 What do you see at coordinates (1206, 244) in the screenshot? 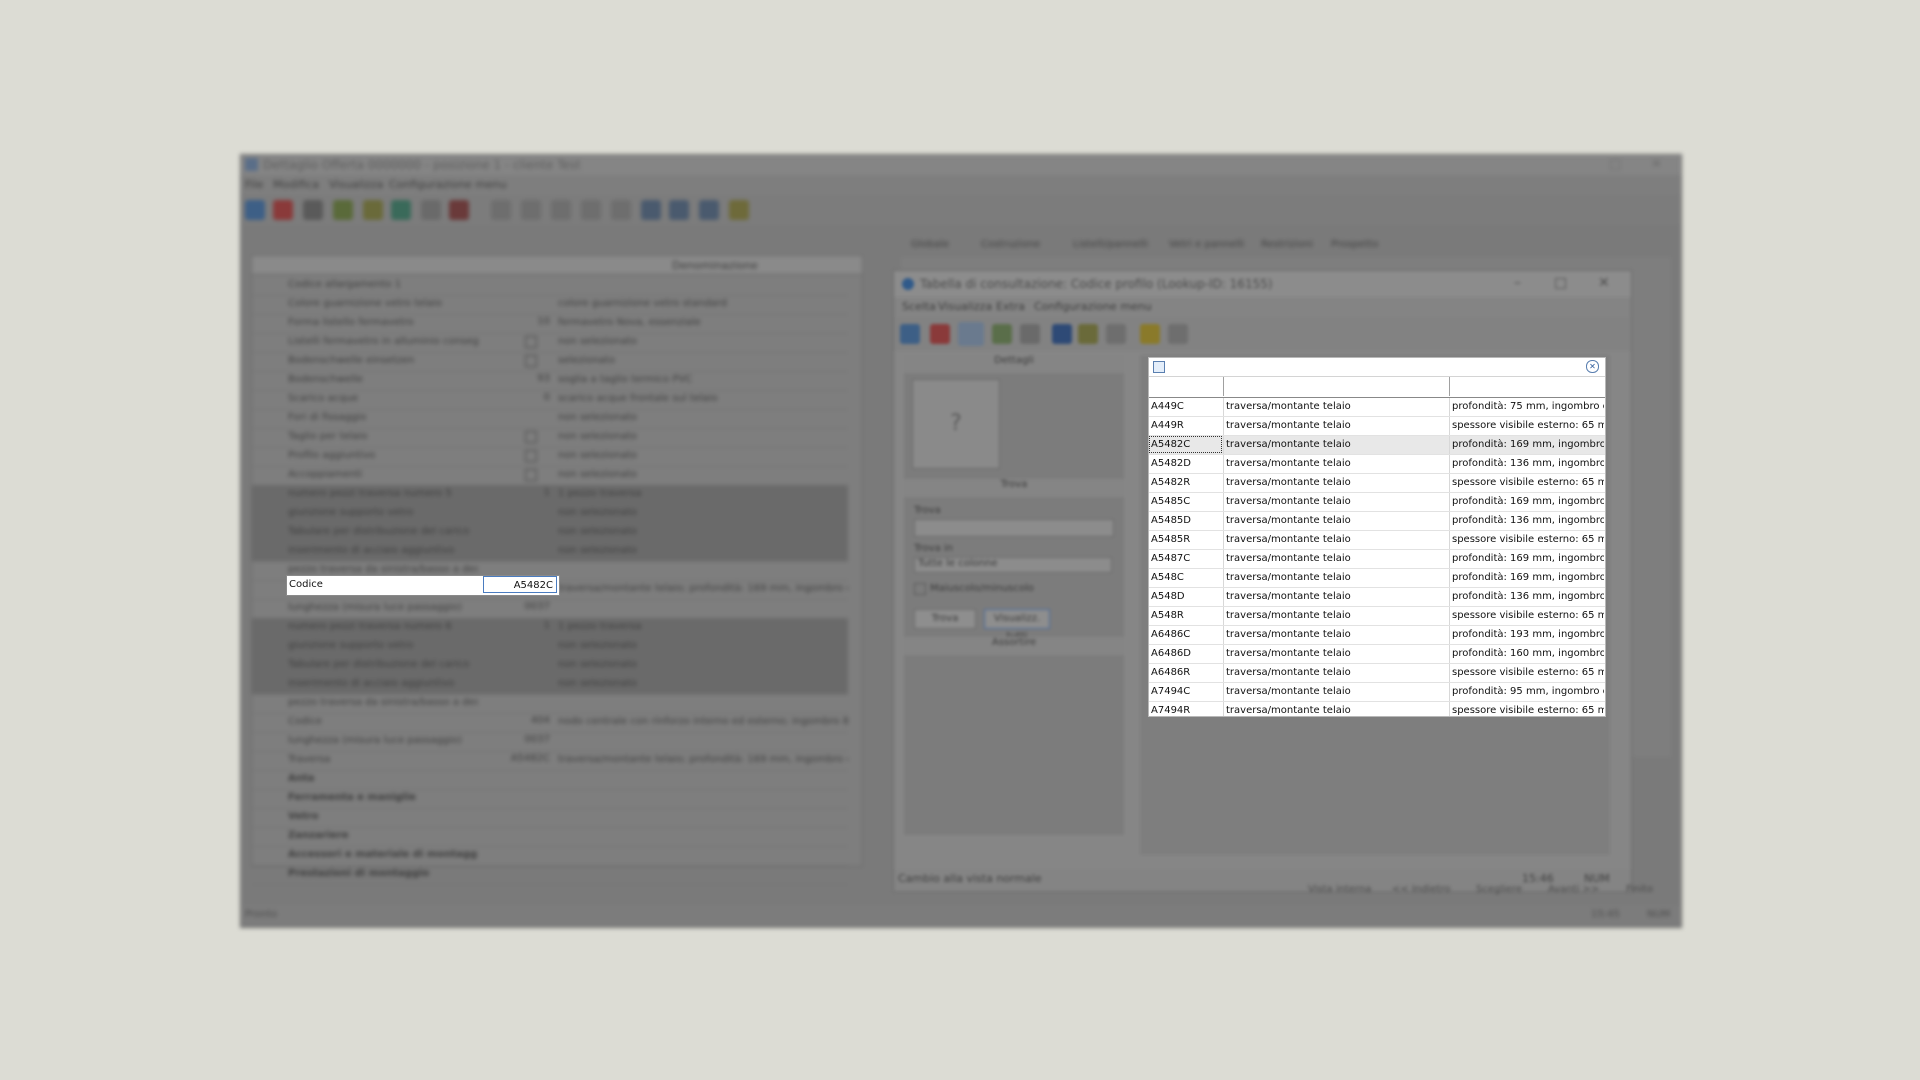
I see `tab-vetri: Vetri e pannelli` at bounding box center [1206, 244].